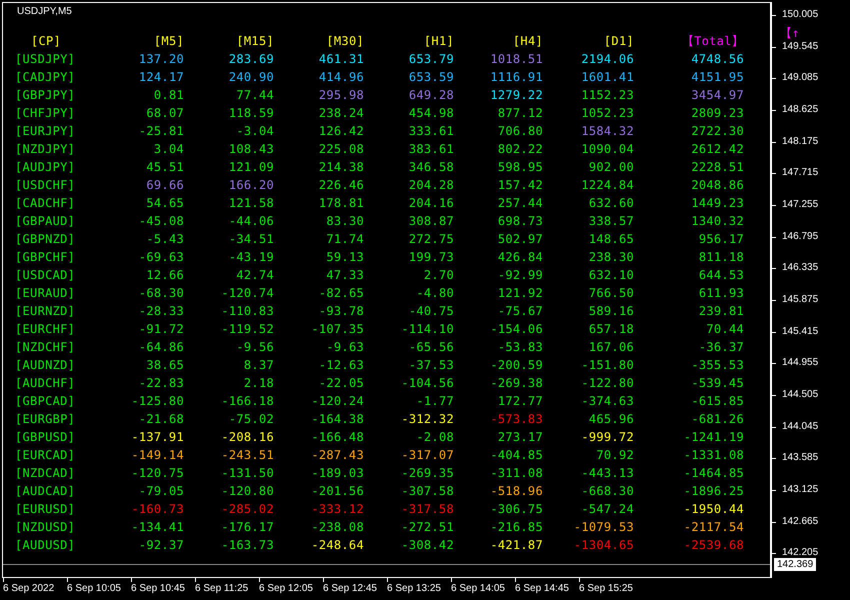 The height and width of the screenshot is (600, 850). I want to click on chart-title: USDJPY,M5, so click(44, 12).